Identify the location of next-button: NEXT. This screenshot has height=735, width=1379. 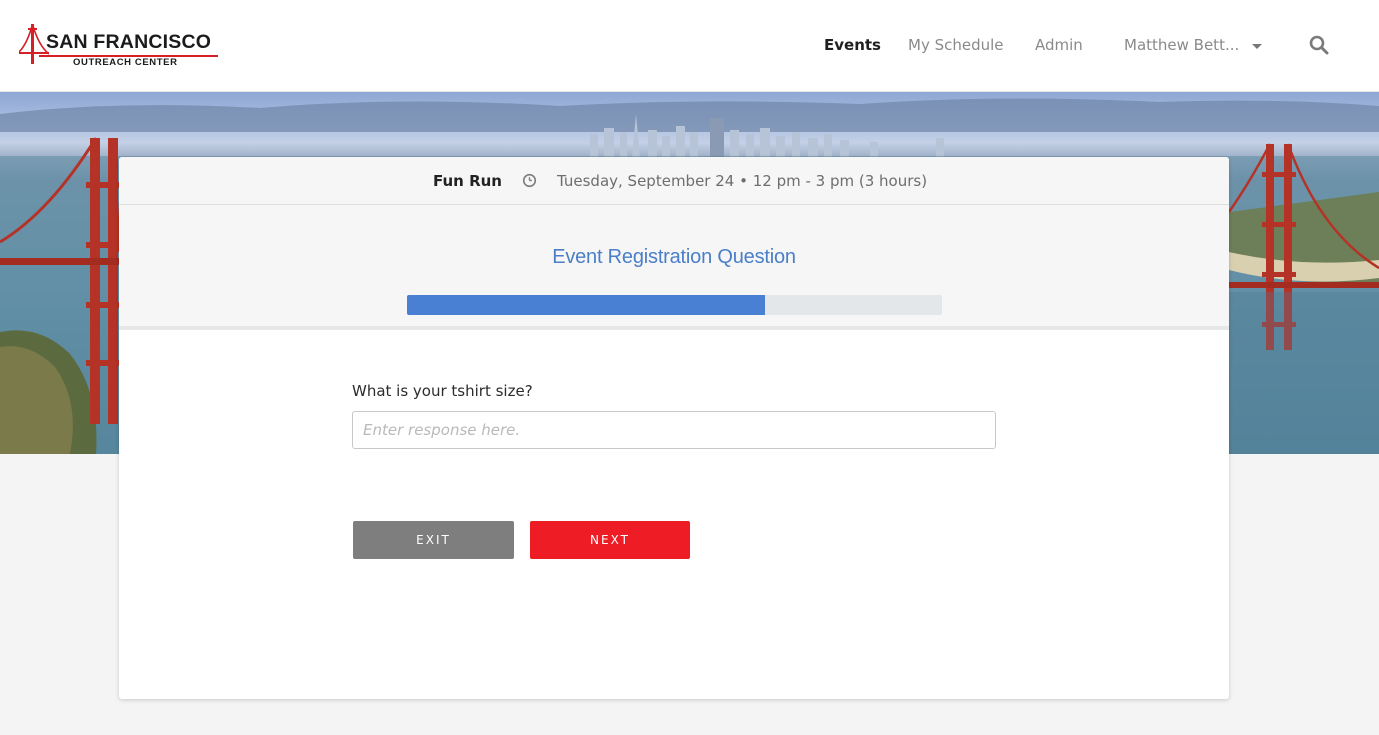
(610, 540).